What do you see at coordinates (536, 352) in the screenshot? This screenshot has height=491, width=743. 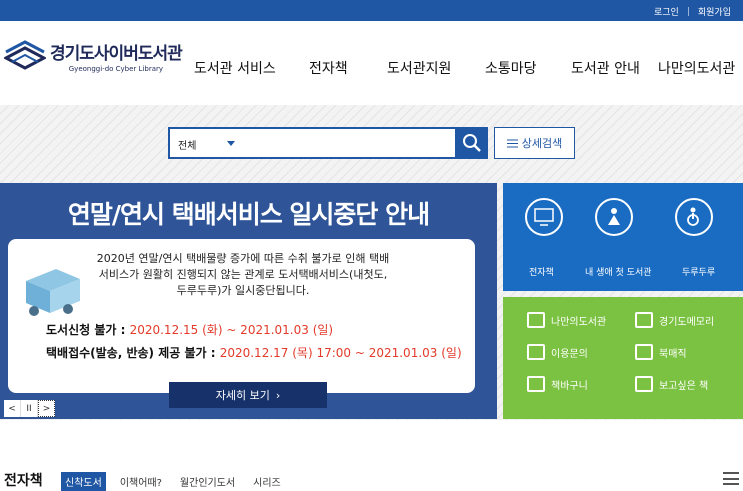 I see `chat-icon` at bounding box center [536, 352].